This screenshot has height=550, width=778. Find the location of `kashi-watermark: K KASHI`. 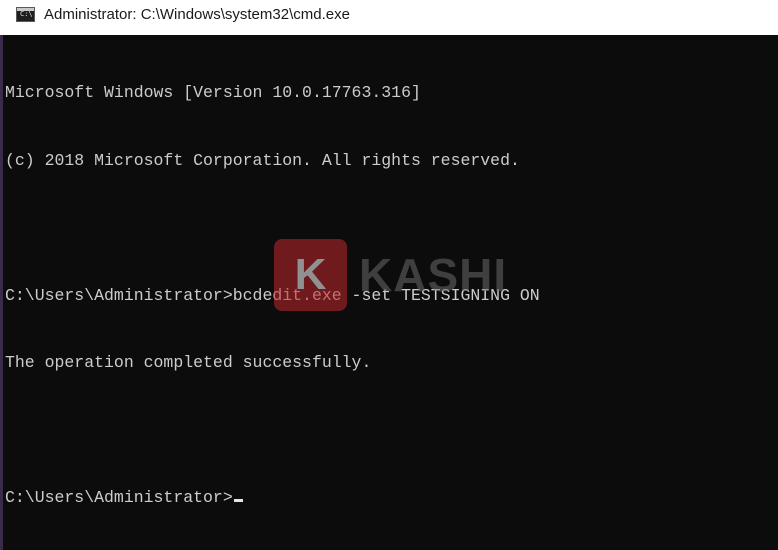

kashi-watermark: K KASHI is located at coordinates (390, 275).